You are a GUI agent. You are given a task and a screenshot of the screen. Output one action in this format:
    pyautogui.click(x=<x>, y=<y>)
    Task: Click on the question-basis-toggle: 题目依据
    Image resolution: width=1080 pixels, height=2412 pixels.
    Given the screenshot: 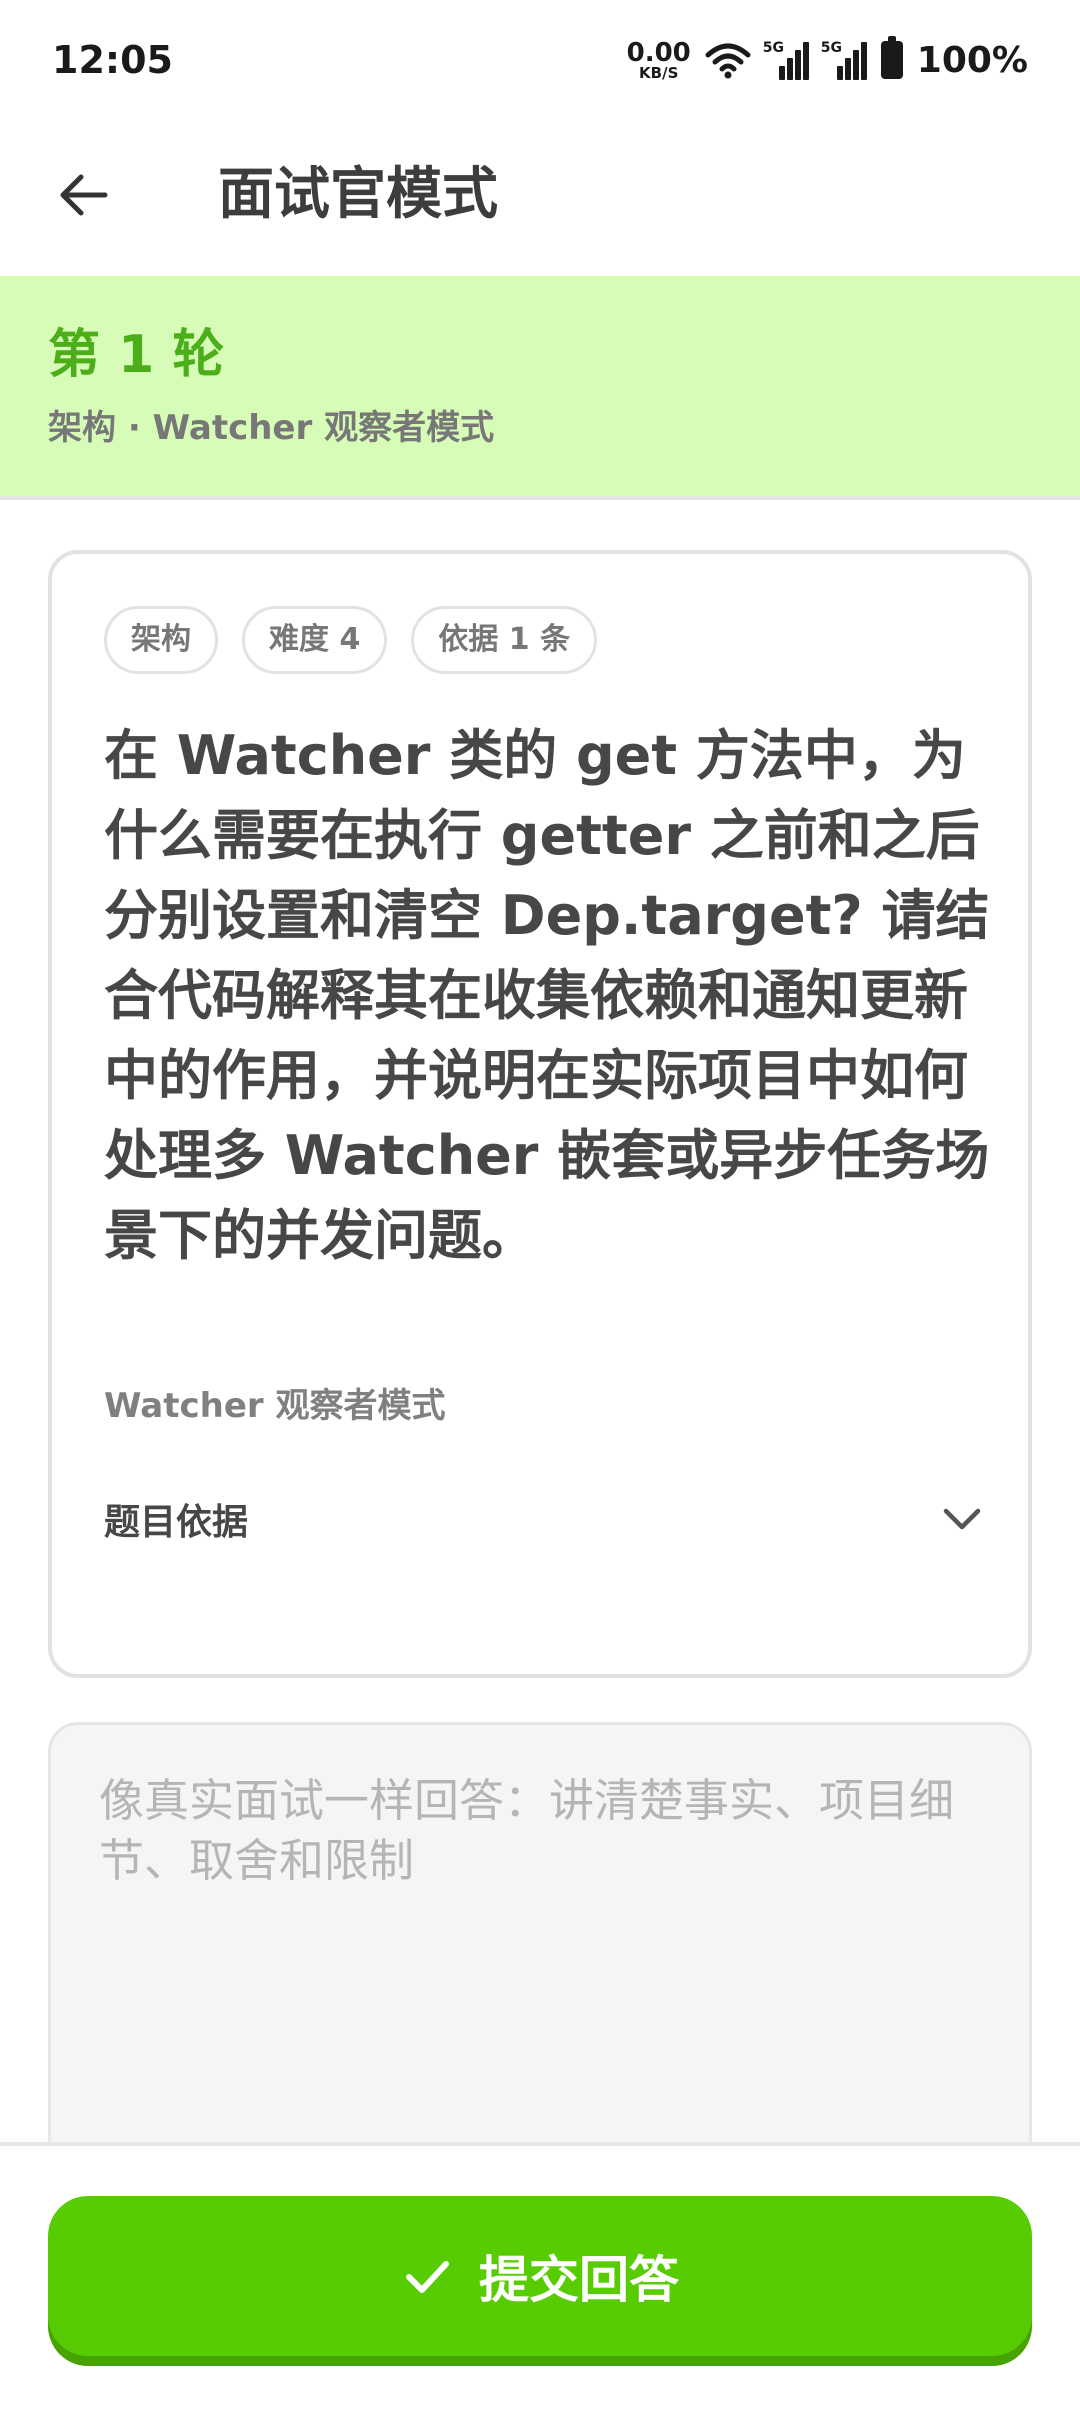 What is the action you would take?
    pyautogui.click(x=544, y=1519)
    